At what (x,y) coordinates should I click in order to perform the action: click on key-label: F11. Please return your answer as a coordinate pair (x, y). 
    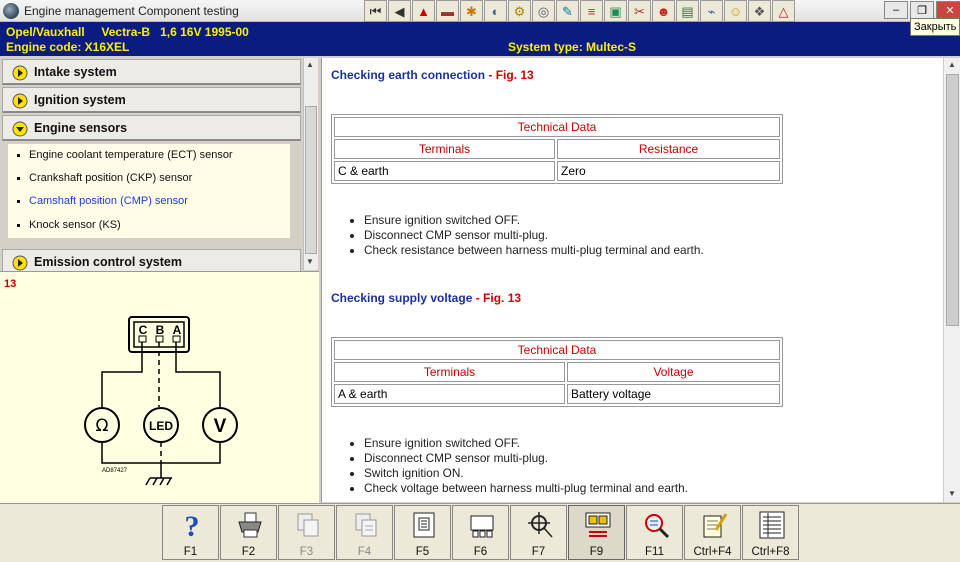
    Looking at the image, I should click on (654, 552).